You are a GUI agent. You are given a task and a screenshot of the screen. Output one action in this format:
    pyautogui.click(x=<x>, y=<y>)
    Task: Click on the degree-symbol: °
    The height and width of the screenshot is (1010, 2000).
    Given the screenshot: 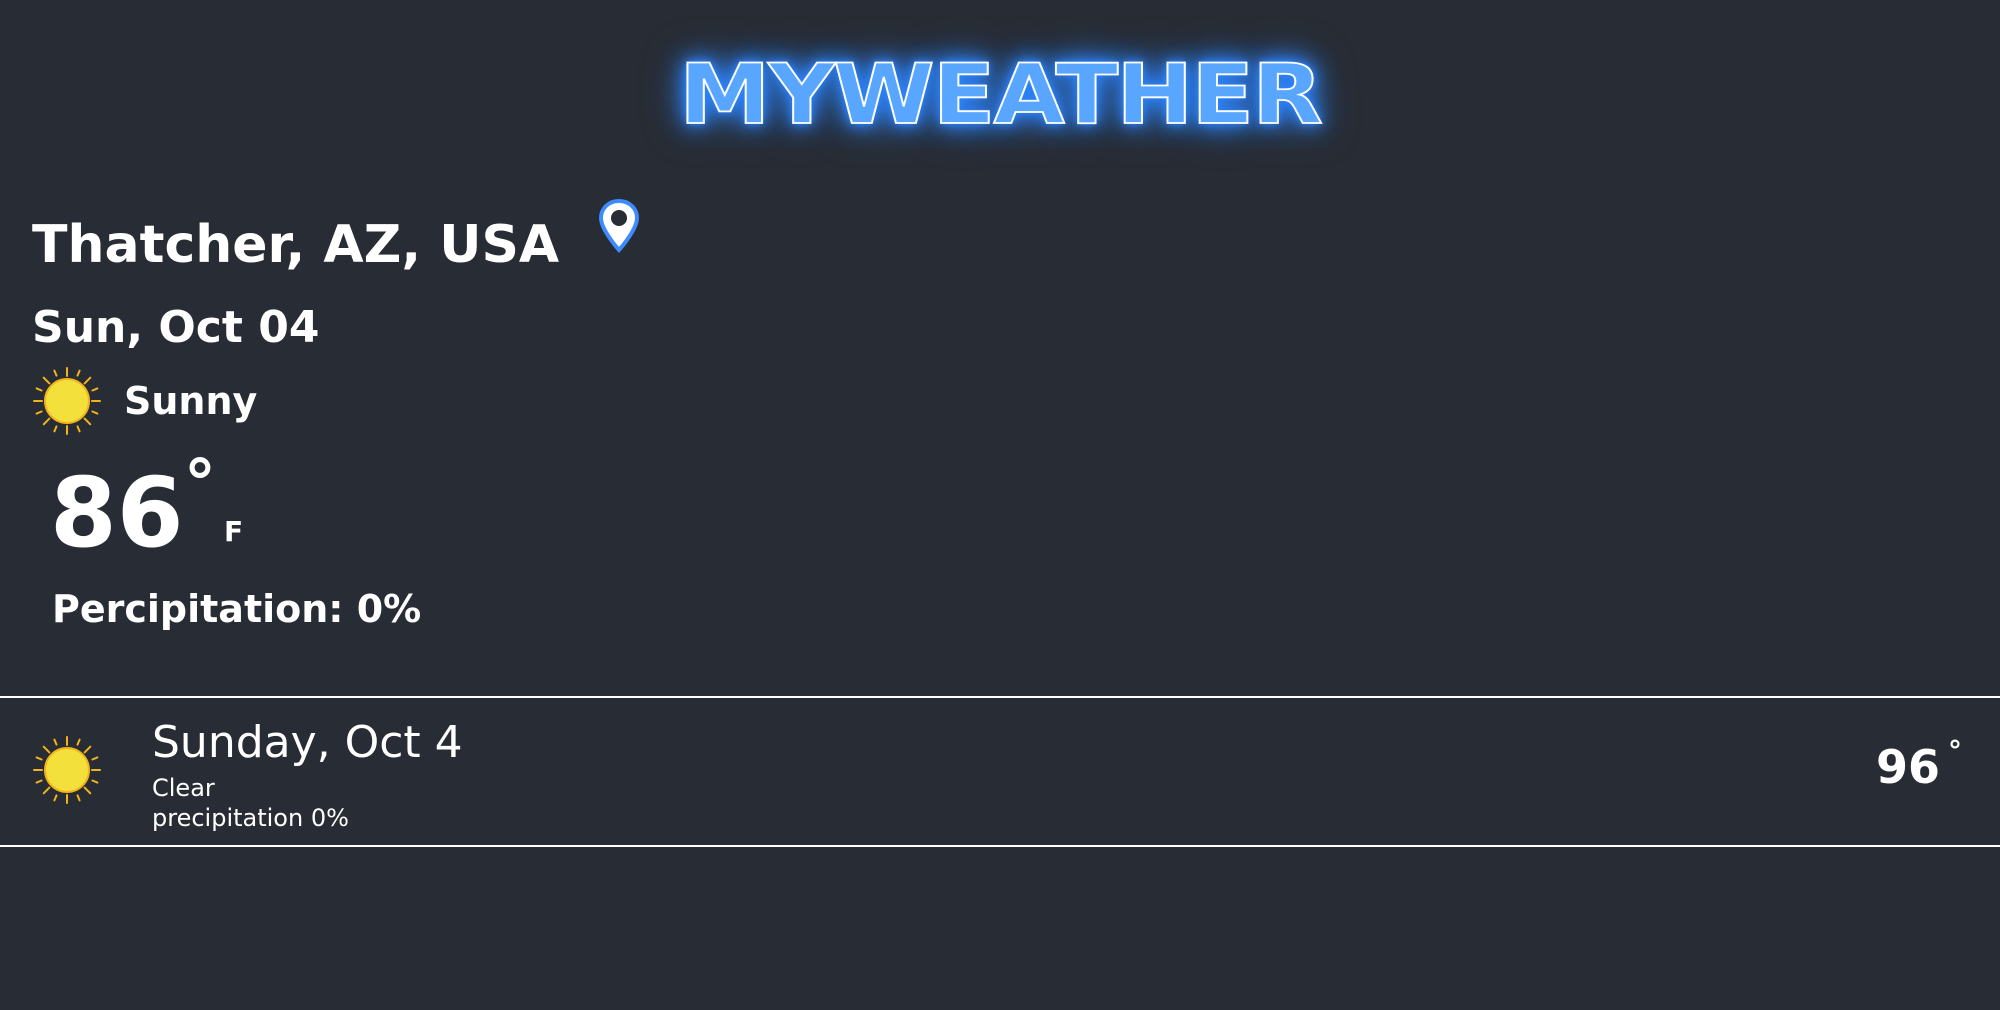 What is the action you would take?
    pyautogui.click(x=200, y=484)
    